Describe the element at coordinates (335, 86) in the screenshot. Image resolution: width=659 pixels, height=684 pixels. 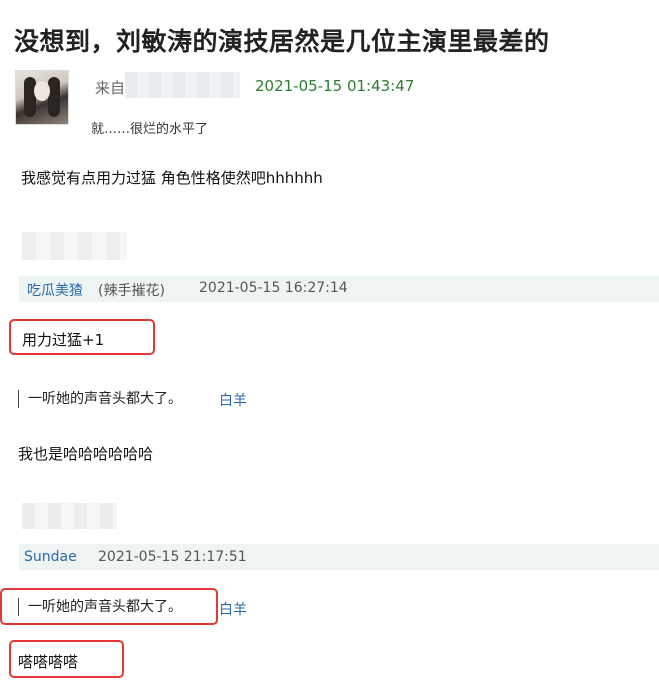
I see `post-timestamp: 2021-05-15 01:43:47` at that location.